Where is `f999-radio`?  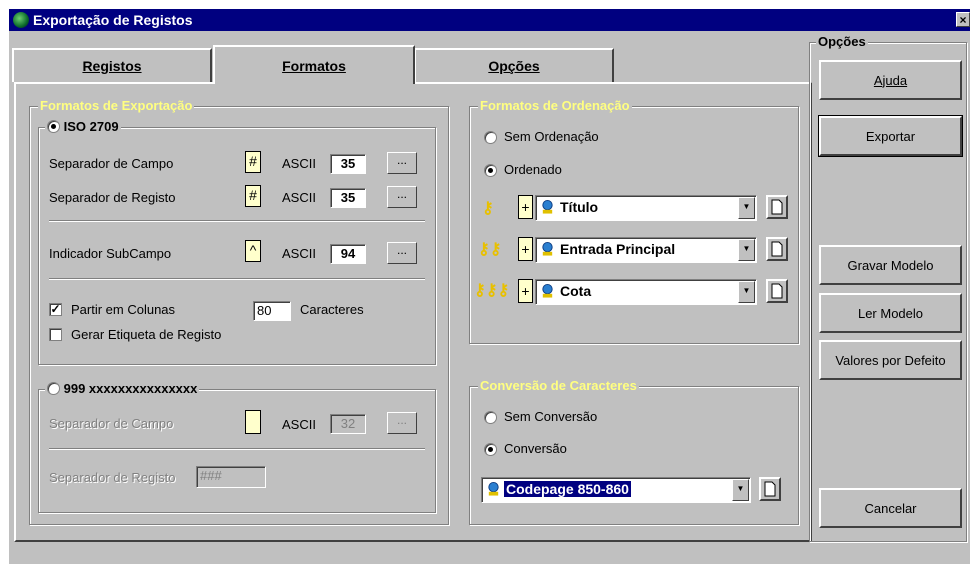 f999-radio is located at coordinates (53, 388).